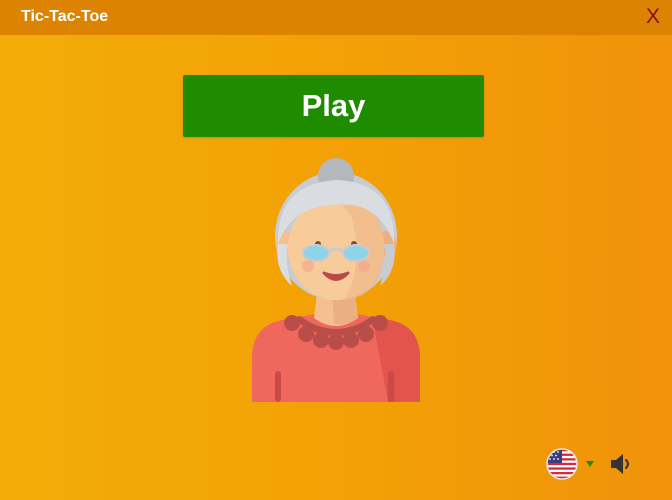 The image size is (672, 500). What do you see at coordinates (590, 464) in the screenshot?
I see `caret-down-icon` at bounding box center [590, 464].